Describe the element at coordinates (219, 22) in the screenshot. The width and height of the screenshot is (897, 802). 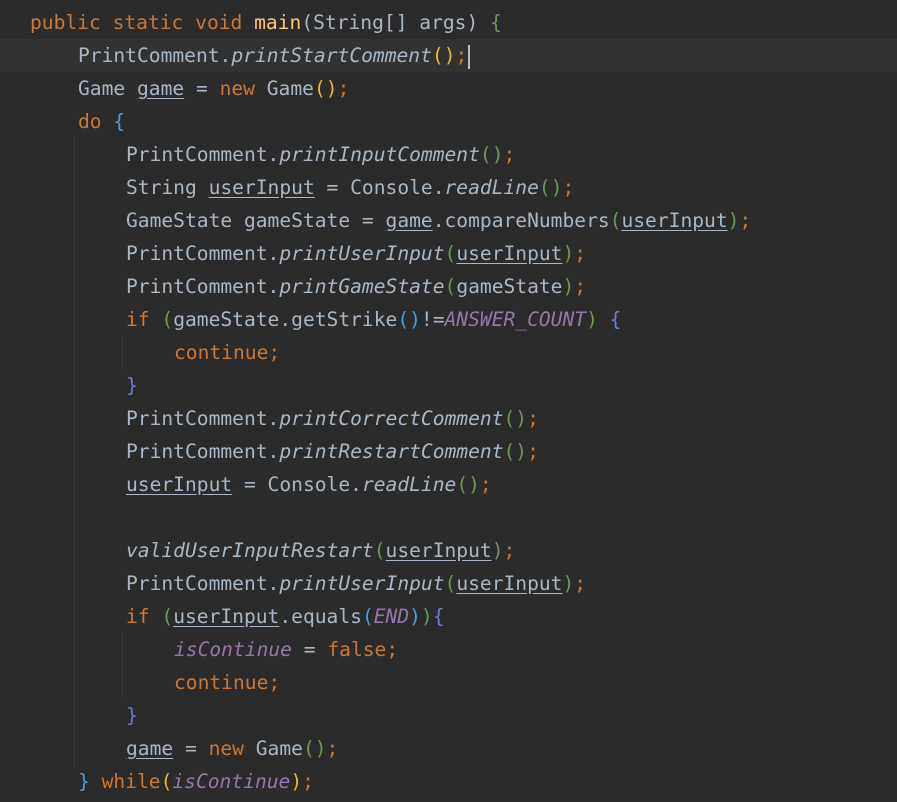
I see `keyword: void` at that location.